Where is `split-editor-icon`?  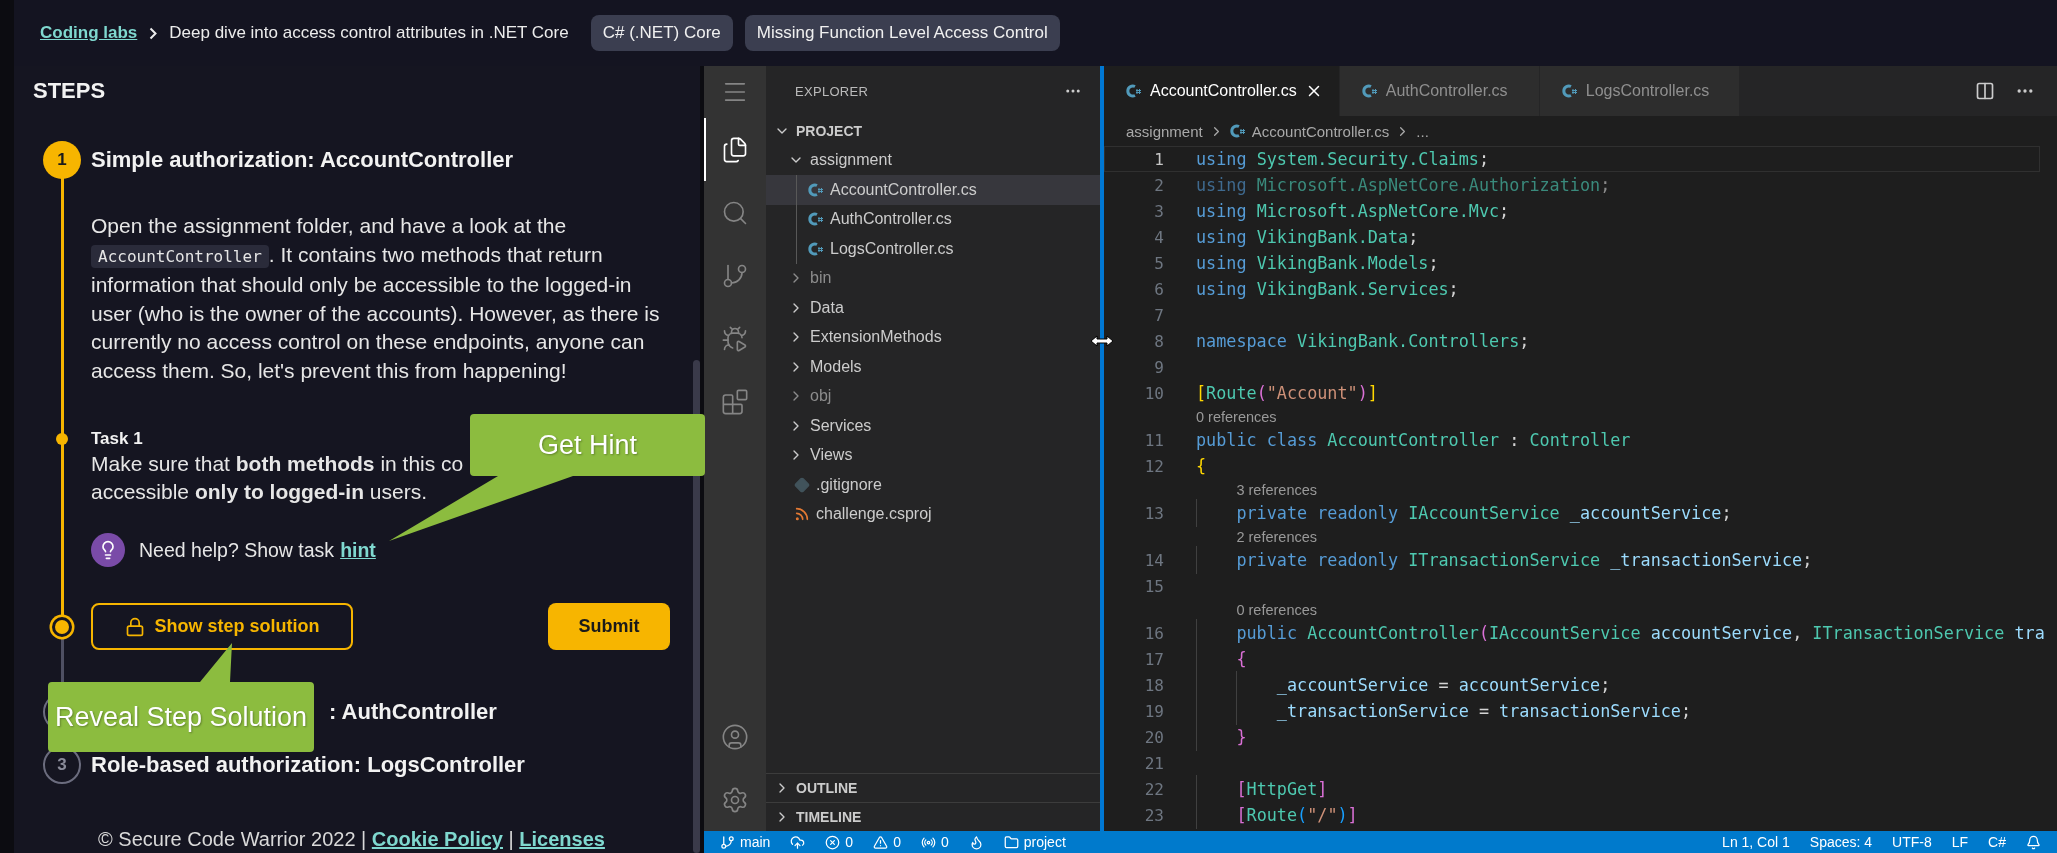 split-editor-icon is located at coordinates (1985, 91).